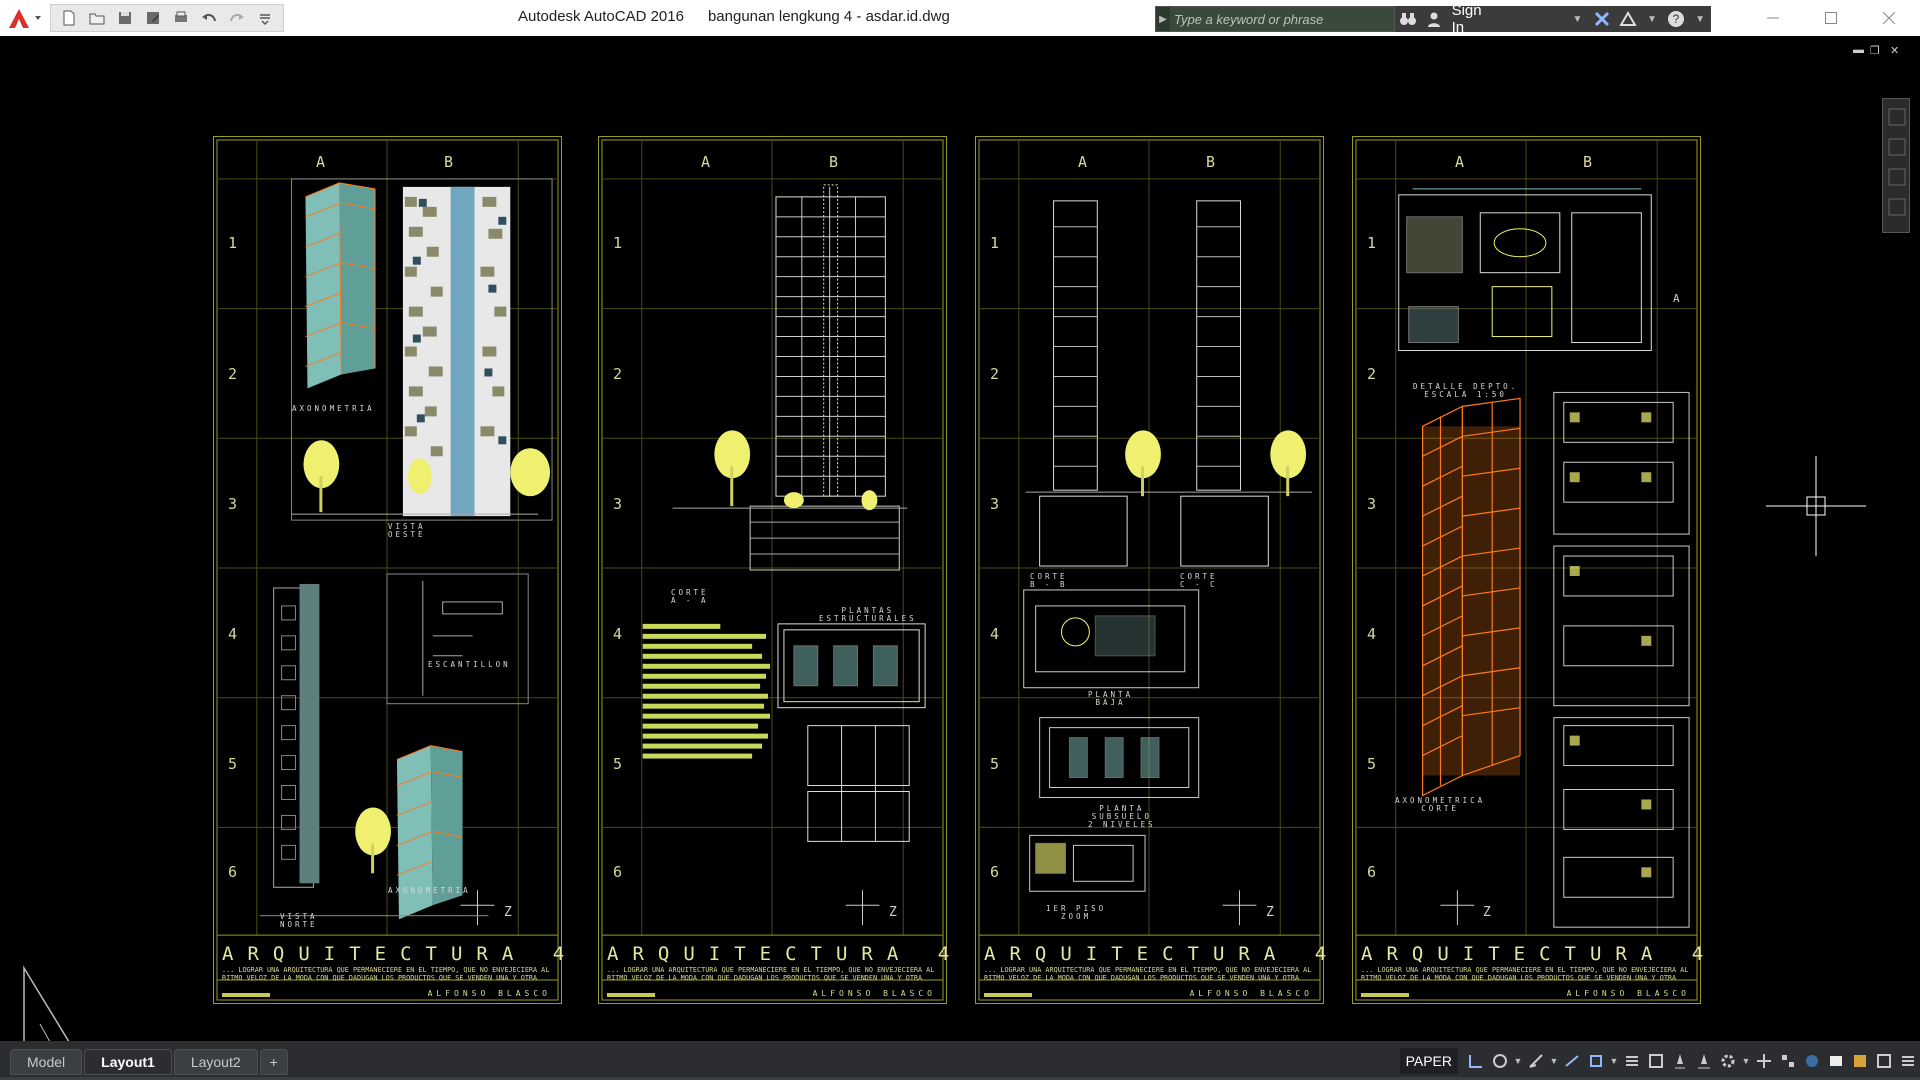 The height and width of the screenshot is (1080, 1920). What do you see at coordinates (1831, 18) in the screenshot?
I see `maximize-button` at bounding box center [1831, 18].